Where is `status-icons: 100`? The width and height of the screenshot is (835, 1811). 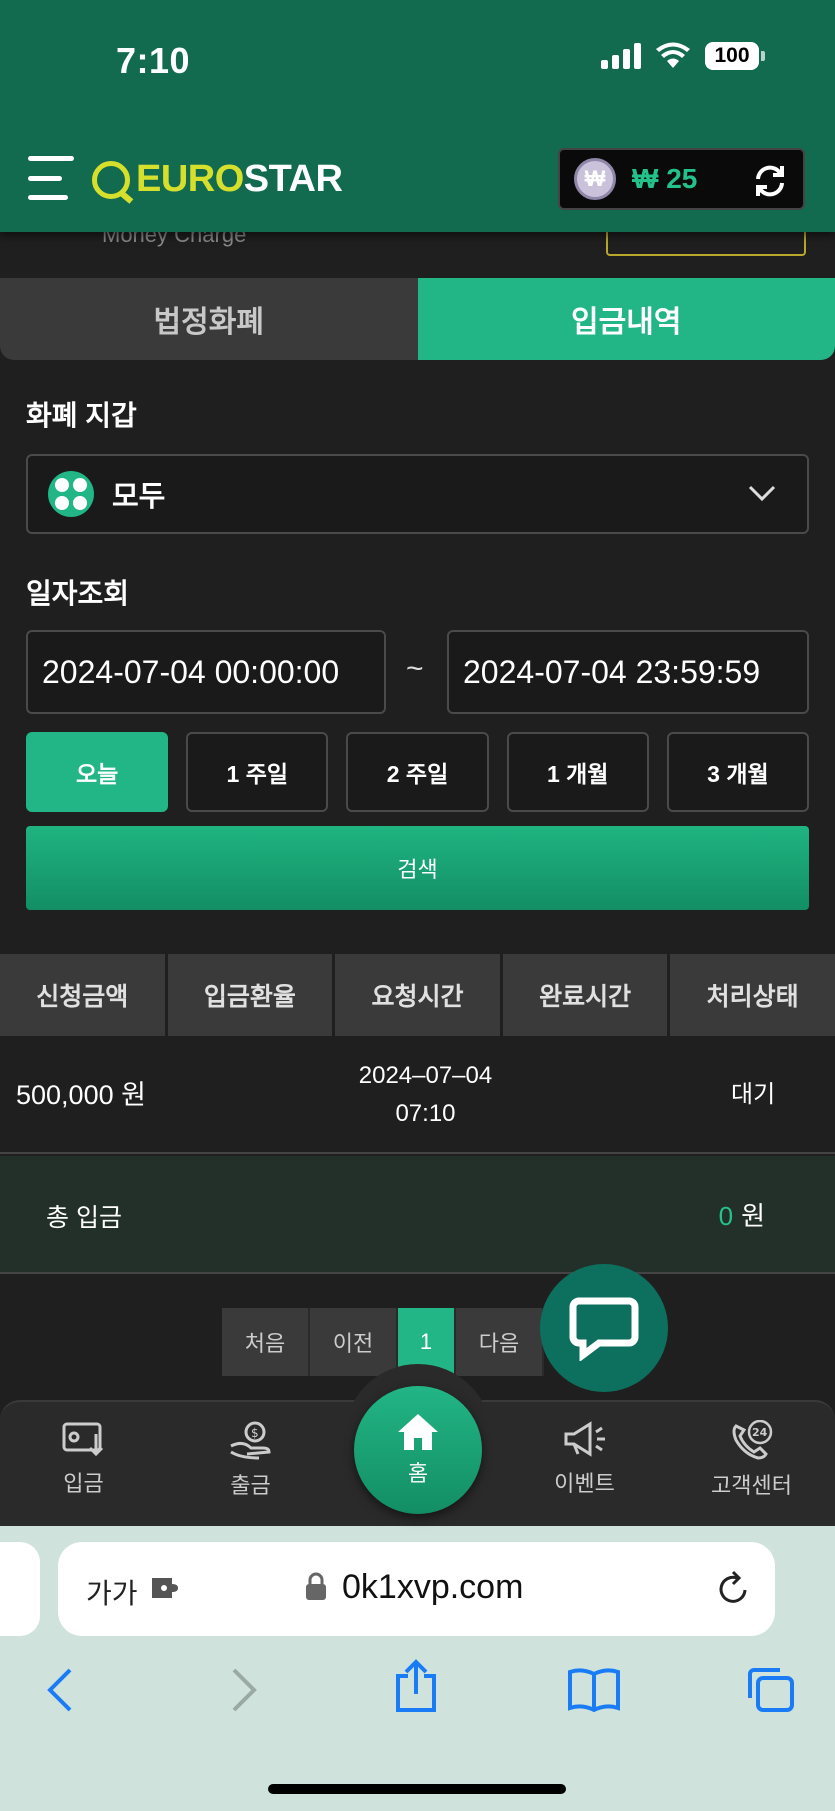
status-icons: 100 is located at coordinates (683, 56).